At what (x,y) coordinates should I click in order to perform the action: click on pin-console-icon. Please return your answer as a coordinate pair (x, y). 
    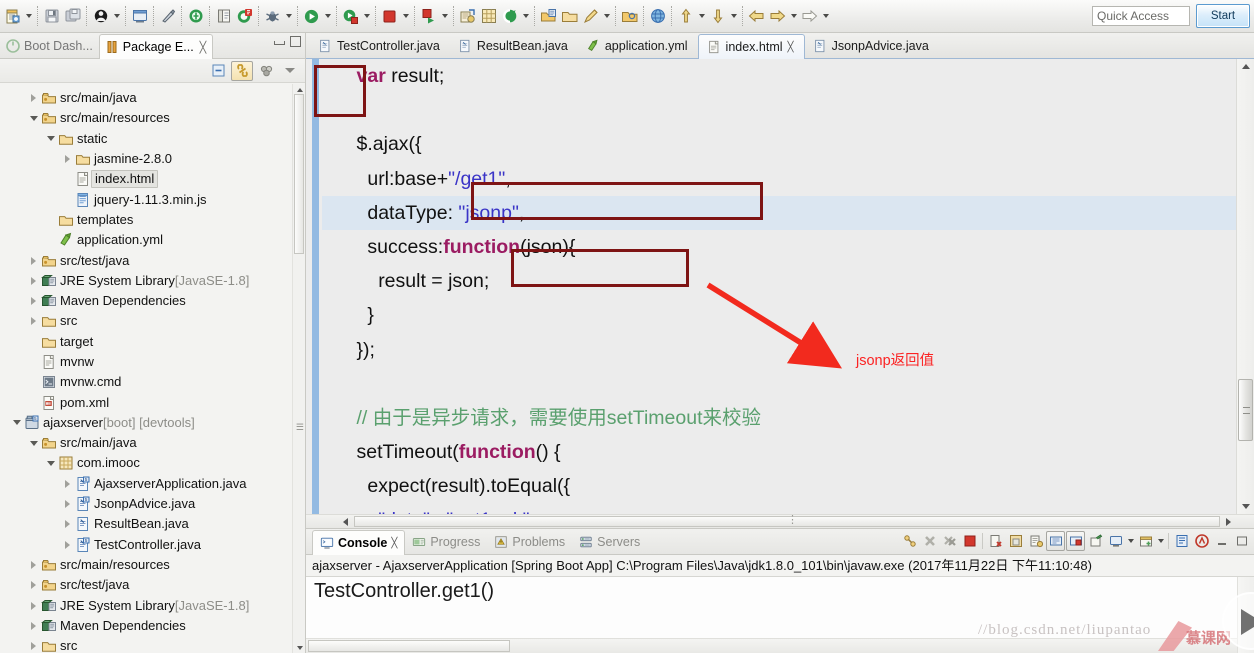
    Looking at the image, I should click on (1075, 541).